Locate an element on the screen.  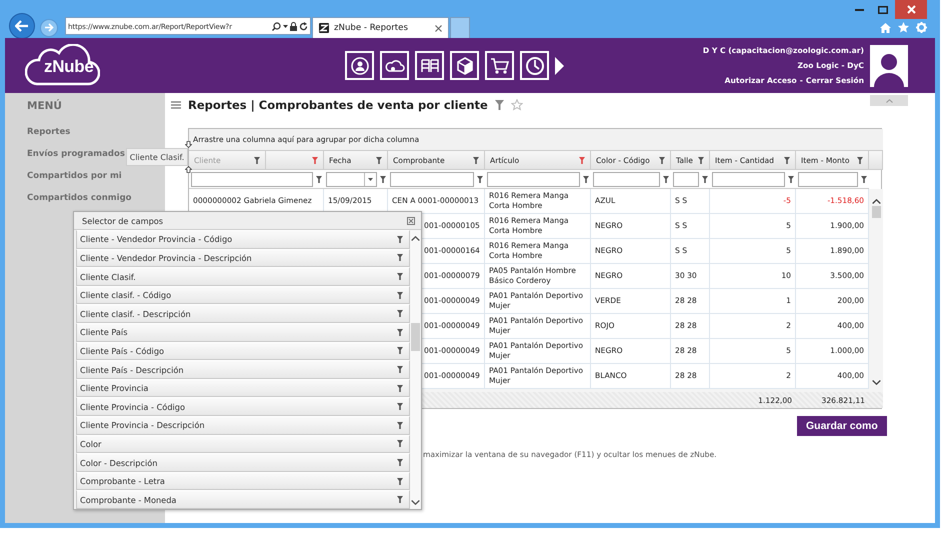
field-item: Comprobante - Moneda is located at coordinates (243, 499).